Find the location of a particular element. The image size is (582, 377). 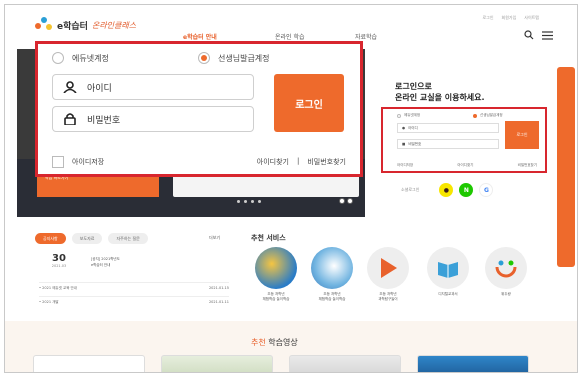

login-promo-line1: 로그인으로 is located at coordinates (413, 86).